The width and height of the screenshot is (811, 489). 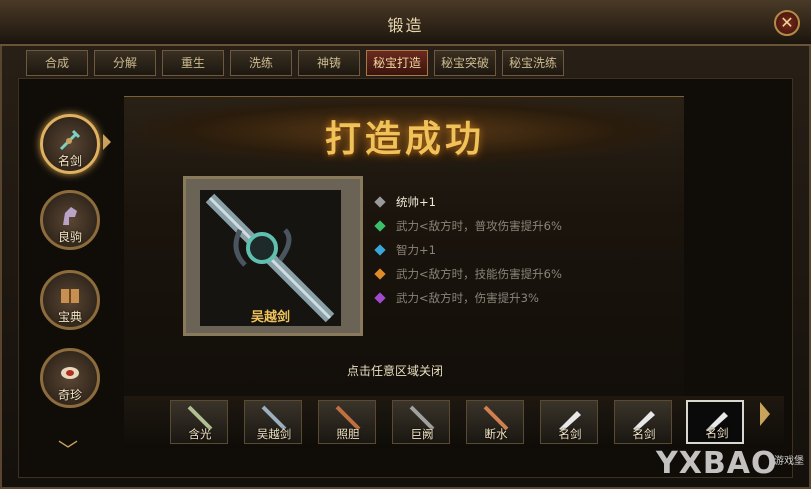 I want to click on watermark: YXBAO, so click(x=717, y=463).